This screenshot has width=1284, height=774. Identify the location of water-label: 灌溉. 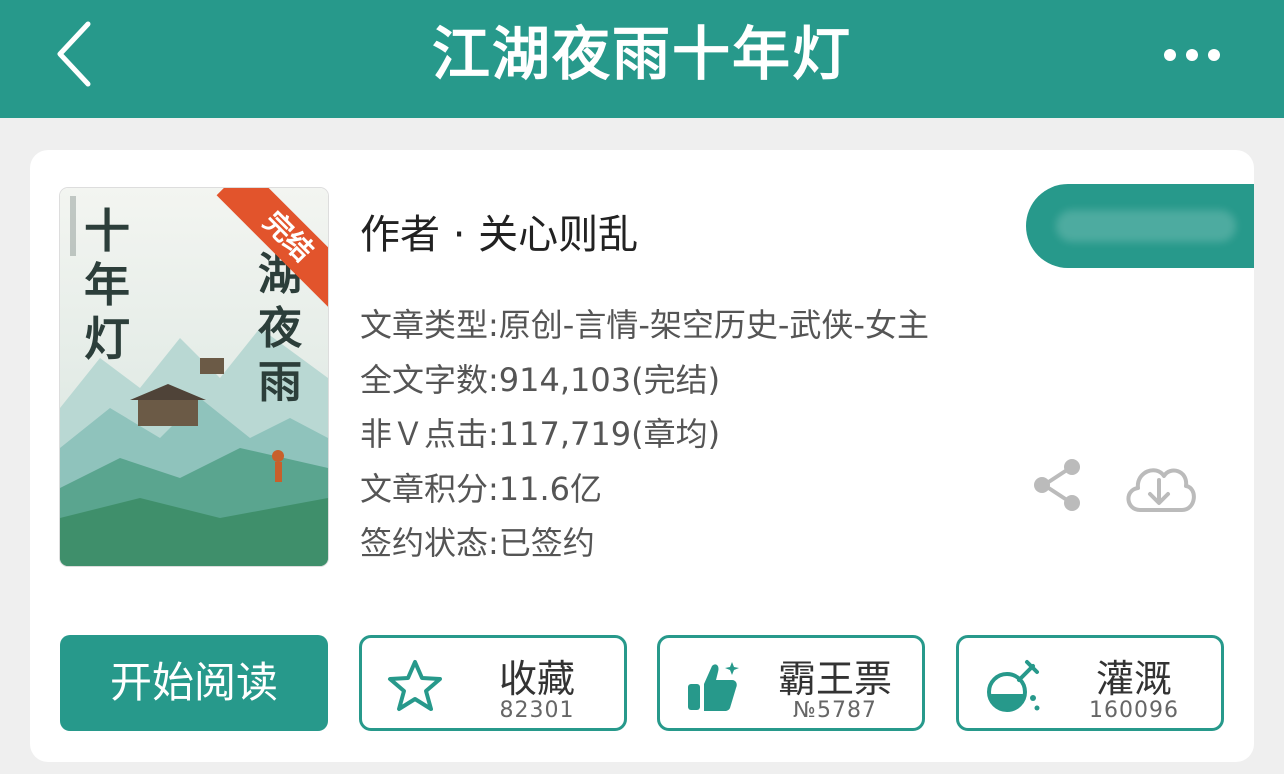
(1133, 679).